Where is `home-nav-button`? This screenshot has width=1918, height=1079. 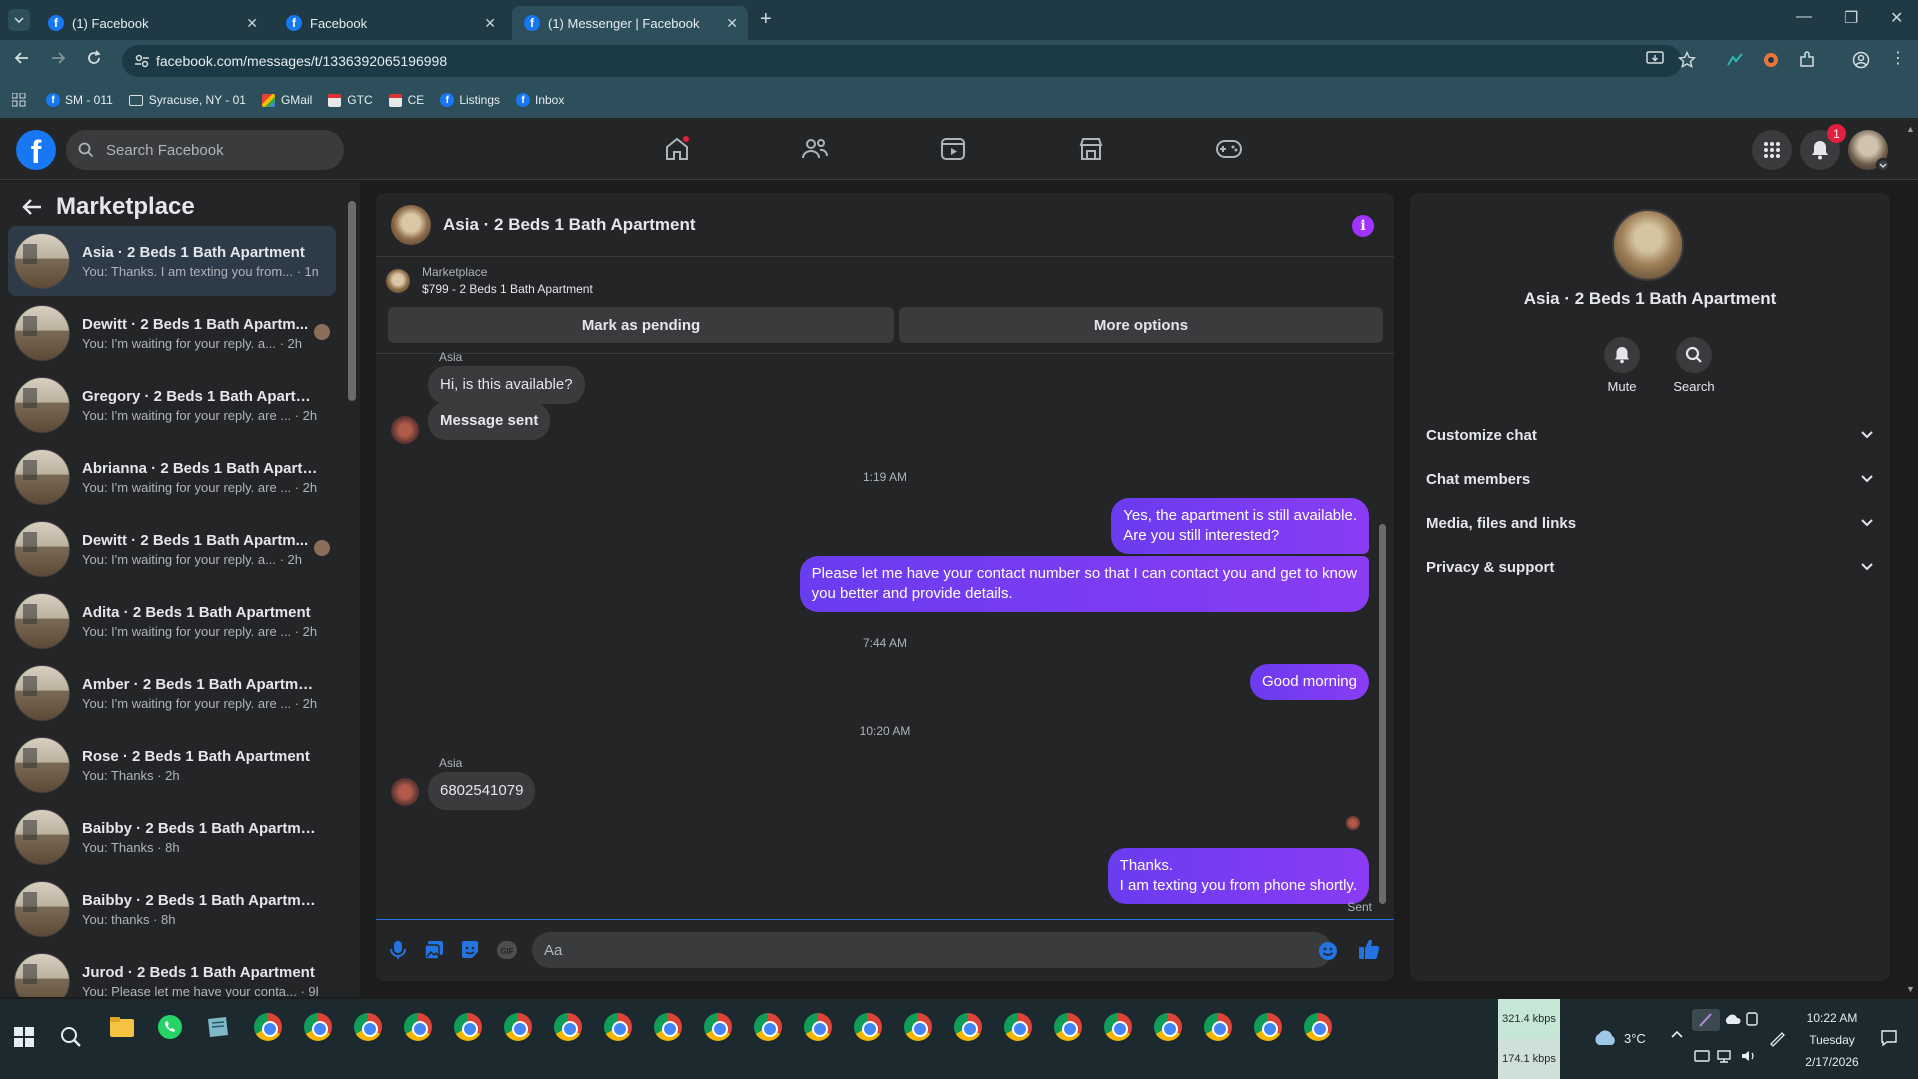 home-nav-button is located at coordinates (677, 149).